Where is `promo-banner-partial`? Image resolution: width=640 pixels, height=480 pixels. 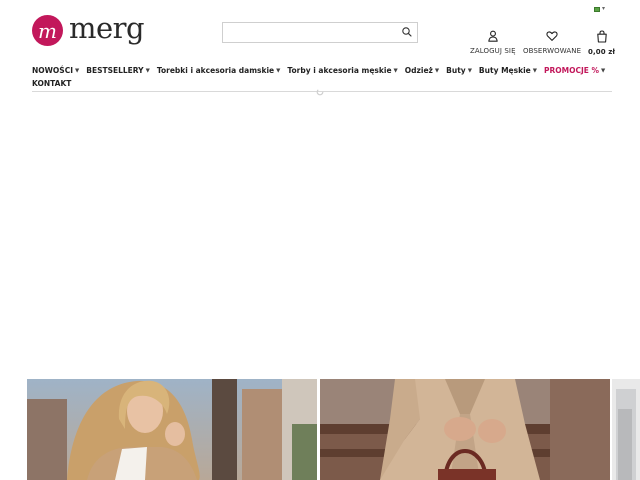
promo-banner-partial is located at coordinates (626, 429).